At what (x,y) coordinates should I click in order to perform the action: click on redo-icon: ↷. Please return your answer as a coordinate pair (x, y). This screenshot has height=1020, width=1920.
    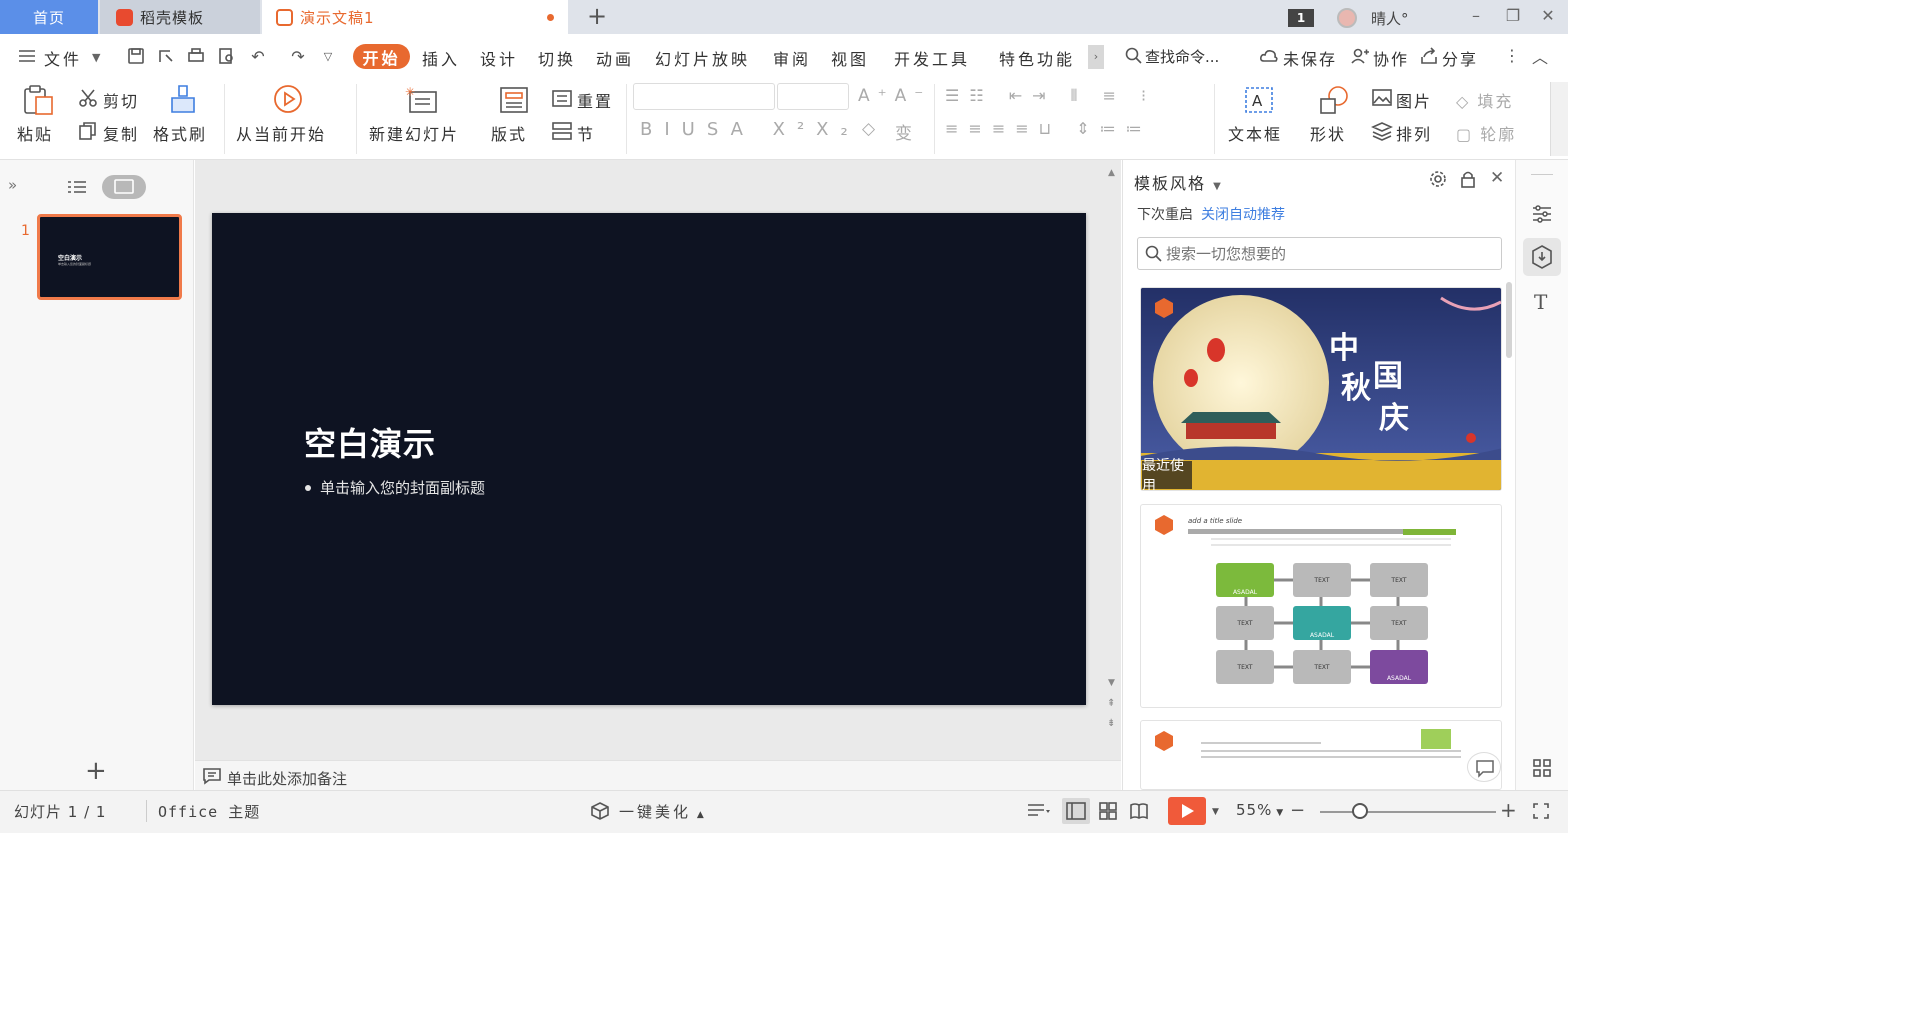
    Looking at the image, I should click on (298, 57).